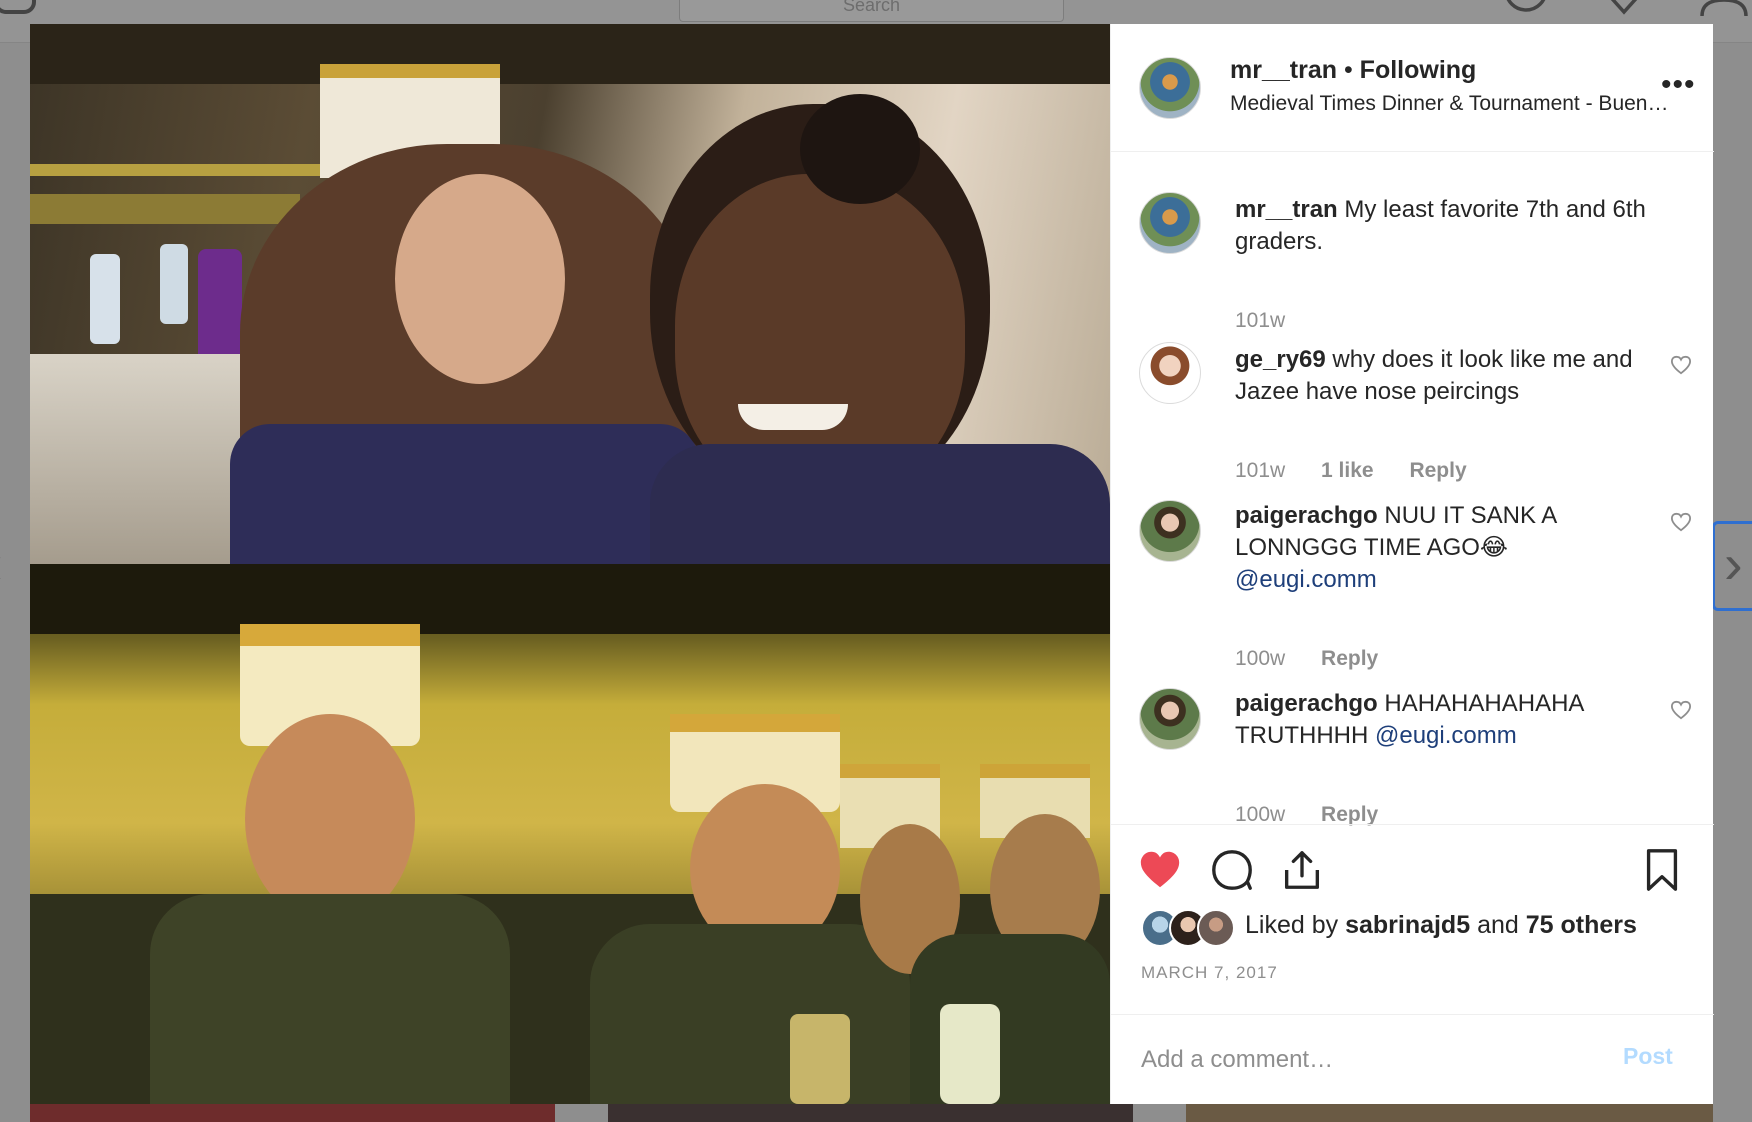  Describe the element at coordinates (1, 564) in the screenshot. I see `previous-post-arrow-icon: ‹` at that location.